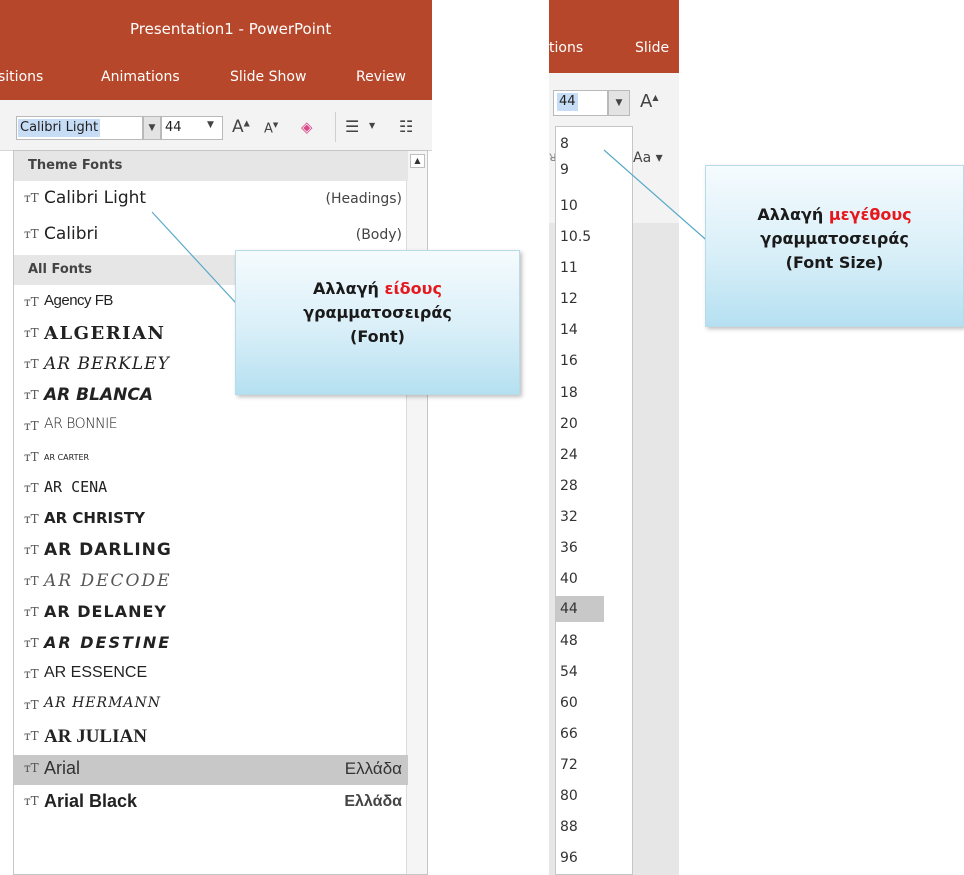  I want to click on callout-highlight: μεγέθους, so click(870, 214).